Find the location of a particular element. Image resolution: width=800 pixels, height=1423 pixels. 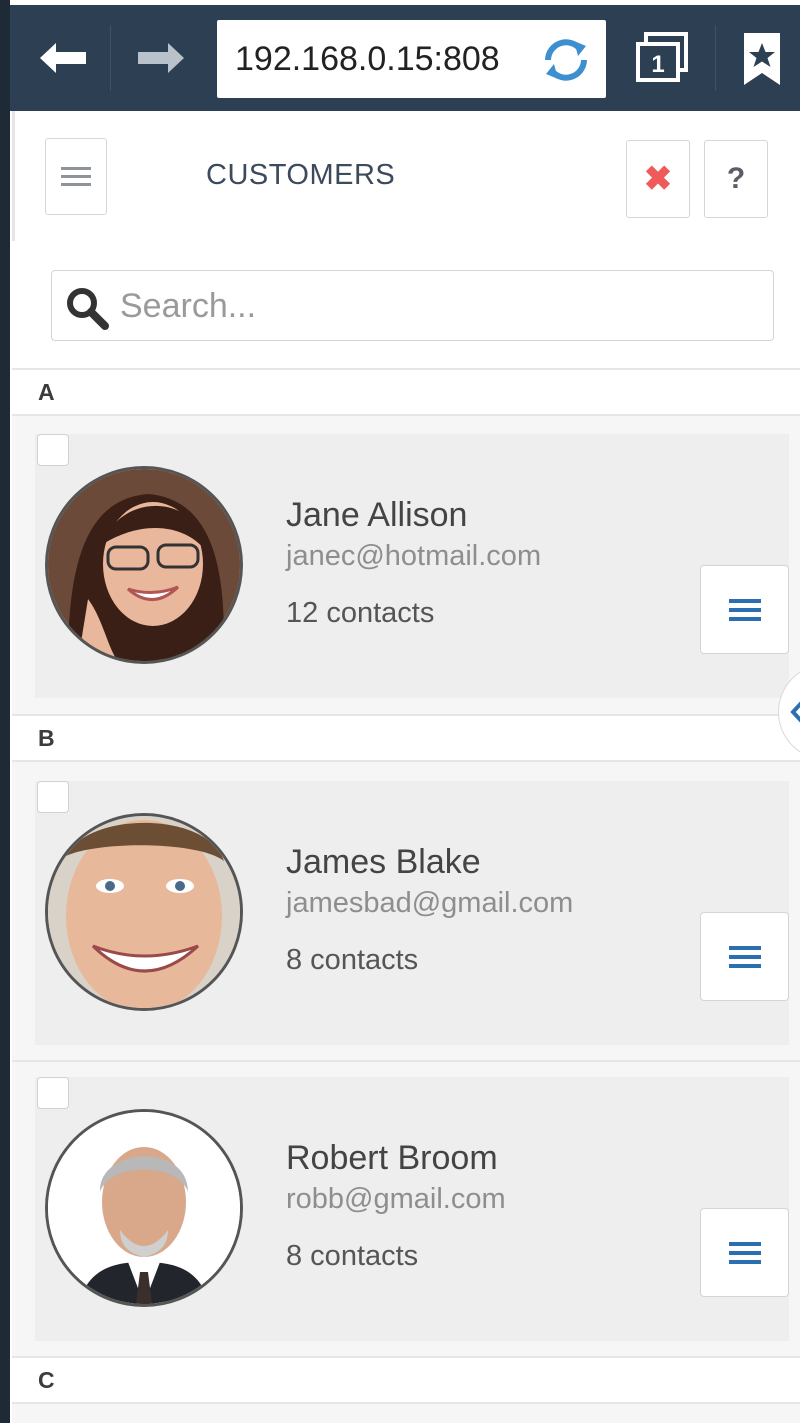

forward-button is located at coordinates (161, 58).